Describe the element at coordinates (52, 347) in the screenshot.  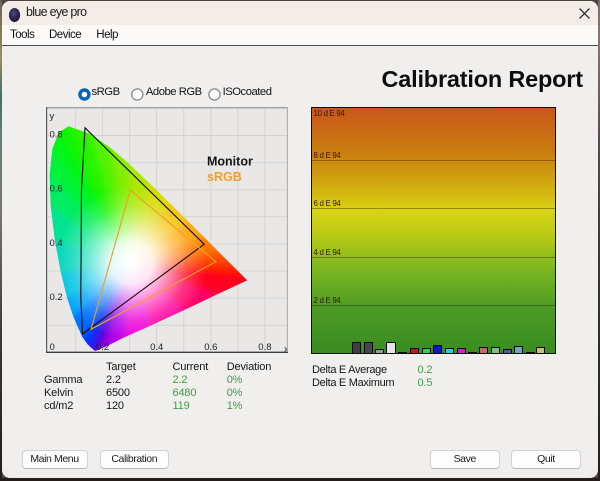
I see `svg-text: 0` at that location.